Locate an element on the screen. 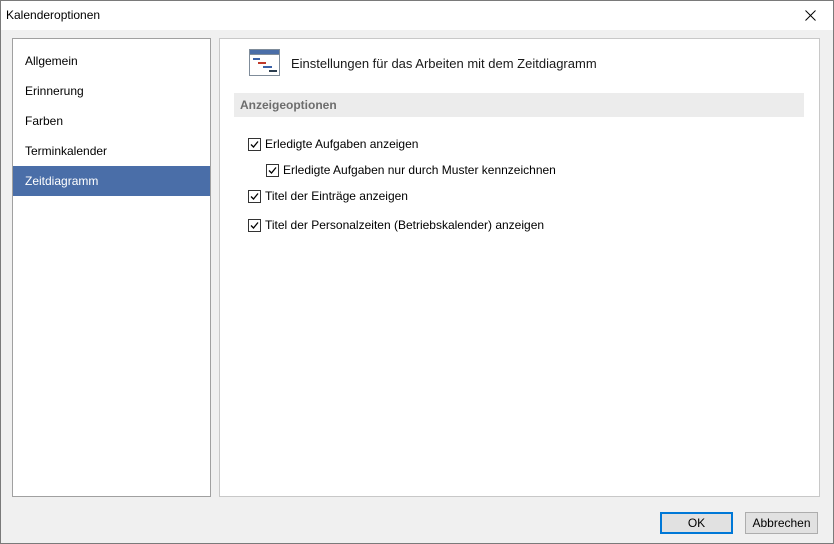 The height and width of the screenshot is (544, 834). gantt-chart-icon is located at coordinates (264, 62).